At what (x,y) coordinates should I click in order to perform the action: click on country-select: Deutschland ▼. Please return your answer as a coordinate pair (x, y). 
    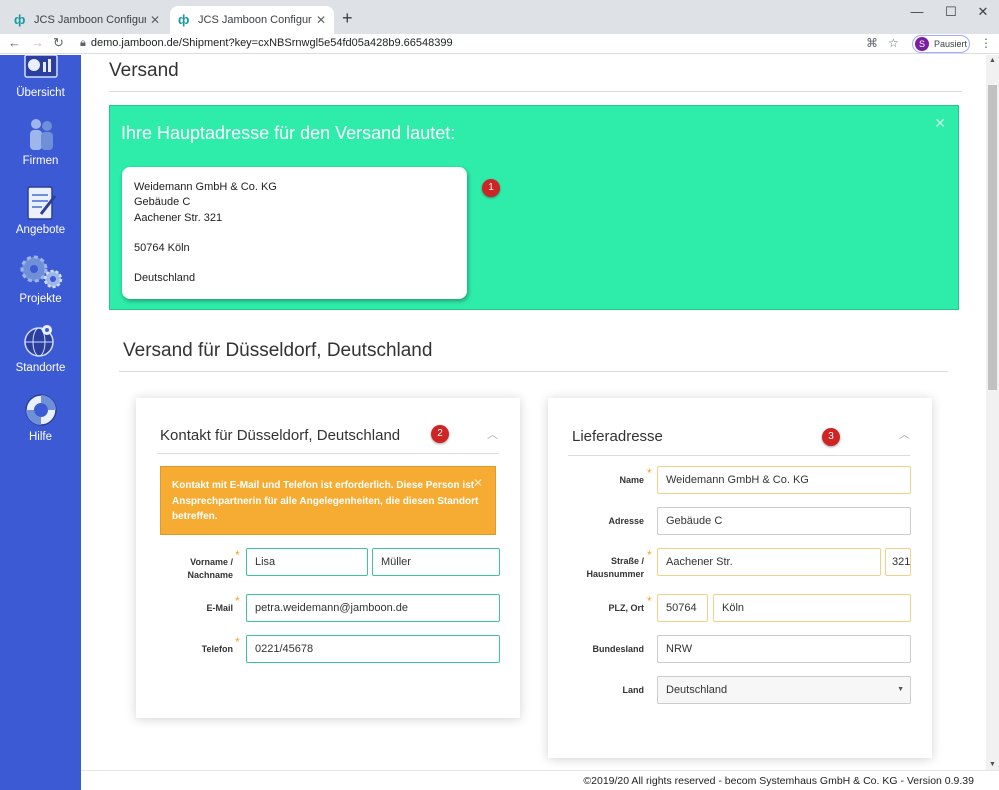
    Looking at the image, I should click on (784, 690).